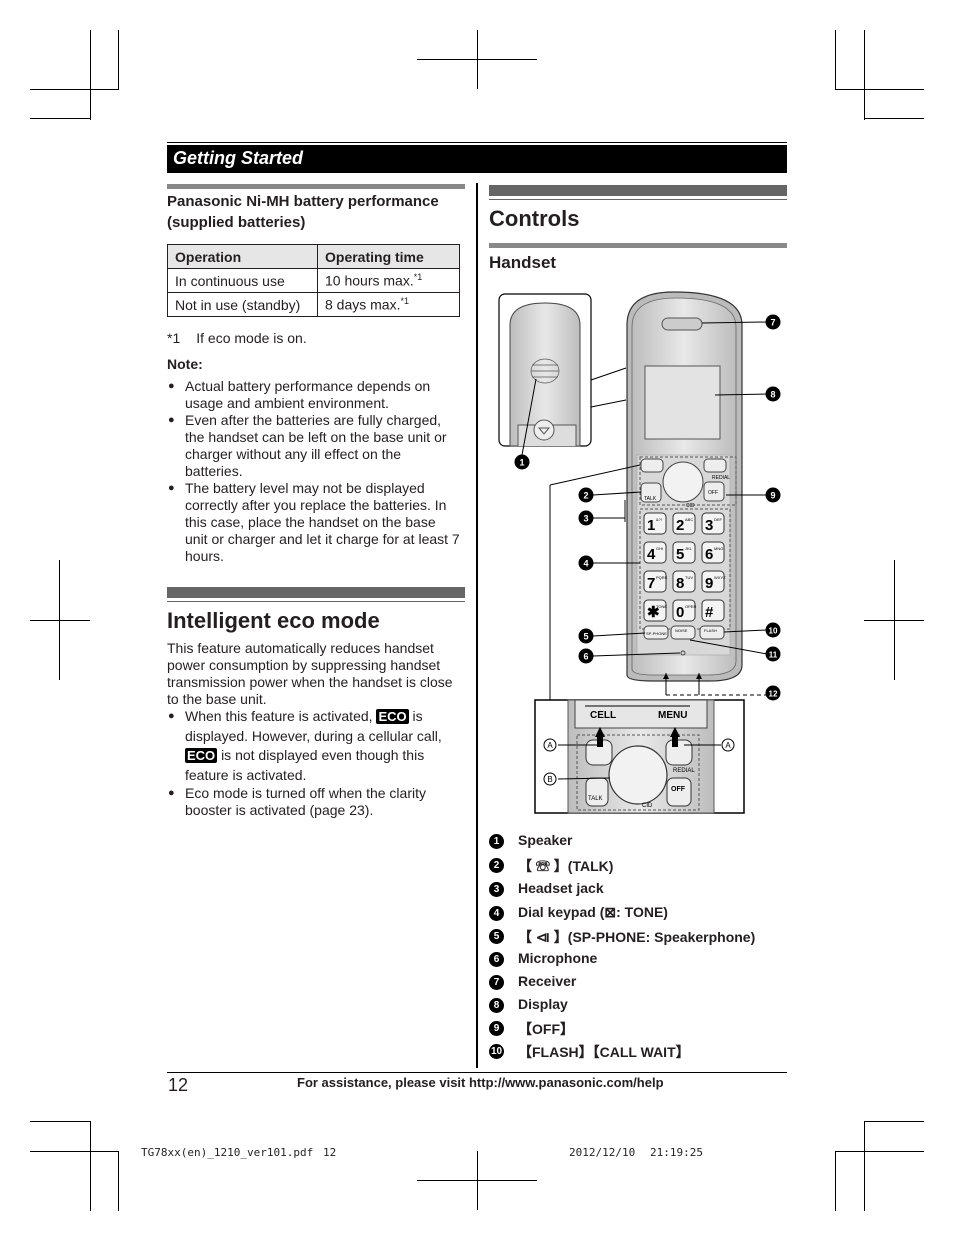  What do you see at coordinates (578, 914) in the screenshot?
I see `legend-item: 4 Dial keypad (⊠: TONE)` at bounding box center [578, 914].